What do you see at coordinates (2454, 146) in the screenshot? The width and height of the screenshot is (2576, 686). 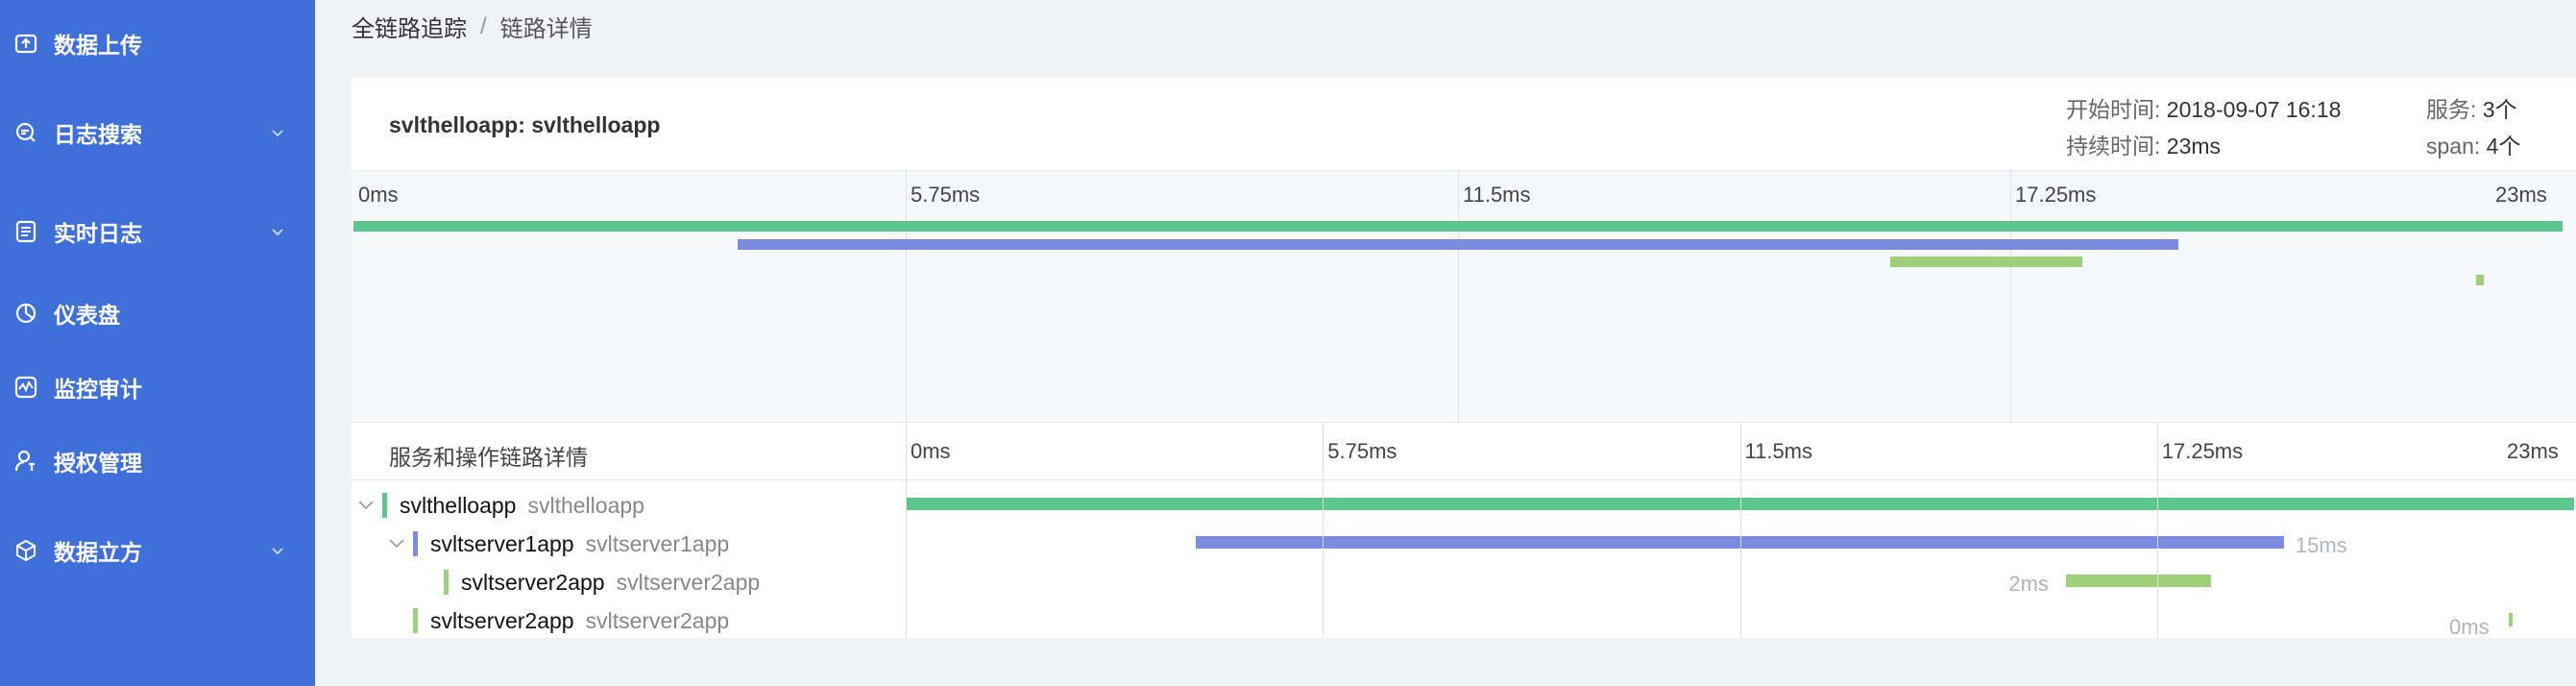 I see `span-label: span:` at bounding box center [2454, 146].